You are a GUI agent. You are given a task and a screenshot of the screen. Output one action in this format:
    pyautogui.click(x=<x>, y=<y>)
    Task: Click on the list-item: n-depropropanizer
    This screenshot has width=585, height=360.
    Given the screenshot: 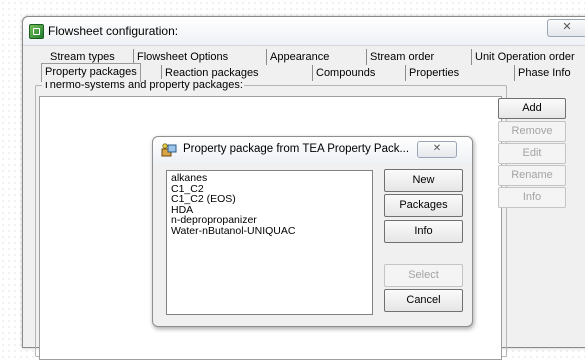 What is the action you would take?
    pyautogui.click(x=269, y=220)
    